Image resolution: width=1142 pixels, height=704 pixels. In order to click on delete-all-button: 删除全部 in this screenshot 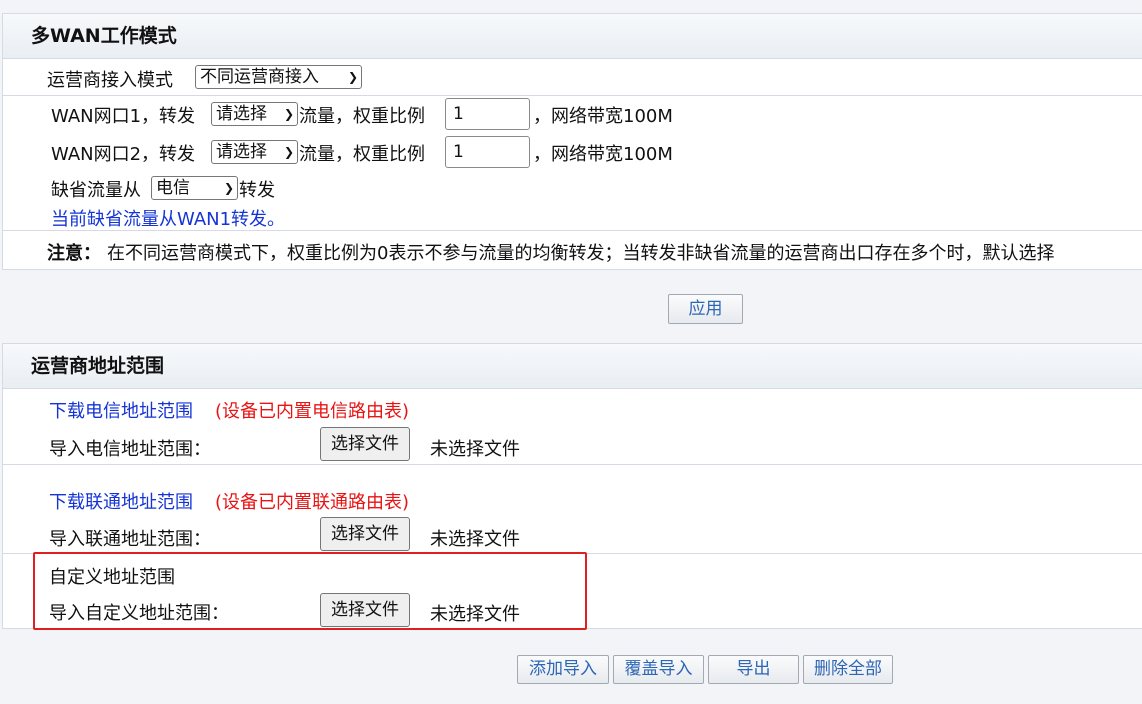, I will do `click(848, 669)`.